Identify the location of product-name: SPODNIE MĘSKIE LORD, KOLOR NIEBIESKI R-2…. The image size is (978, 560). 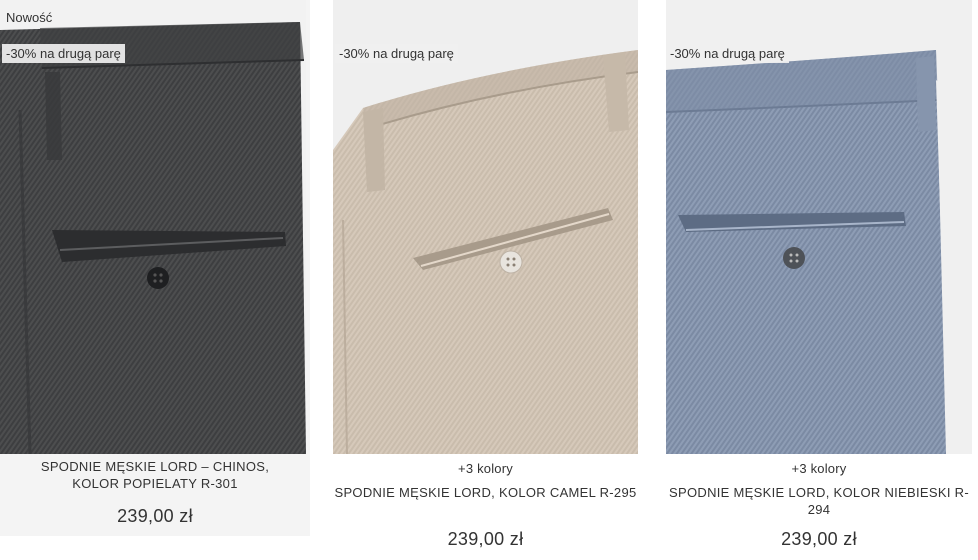
(819, 501).